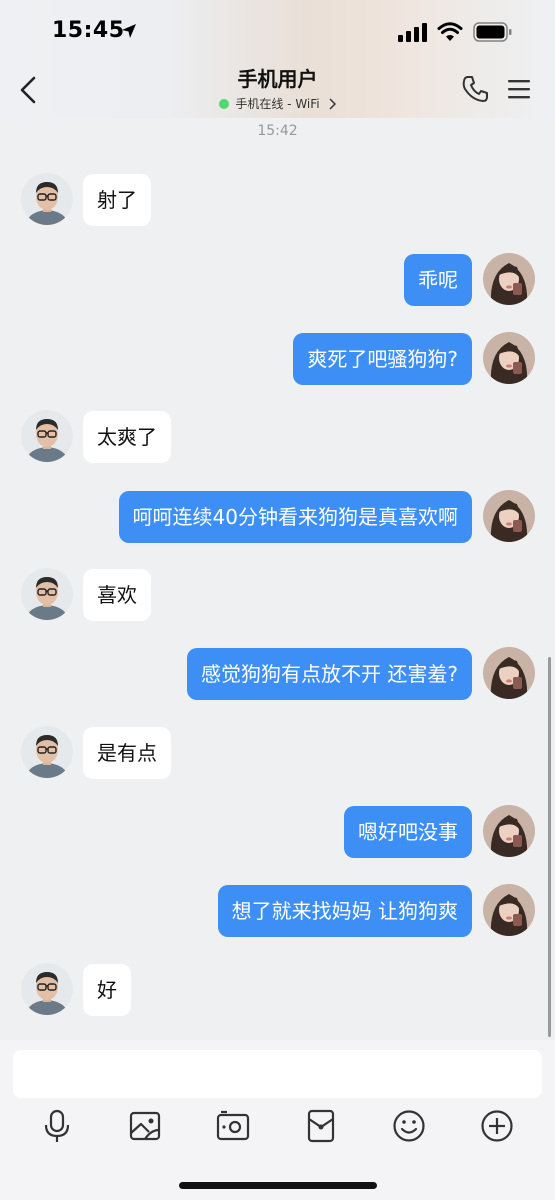 This screenshot has width=555, height=1200. What do you see at coordinates (408, 832) in the screenshot?
I see `outgoing-message-bubble: 嗯好吧没事` at bounding box center [408, 832].